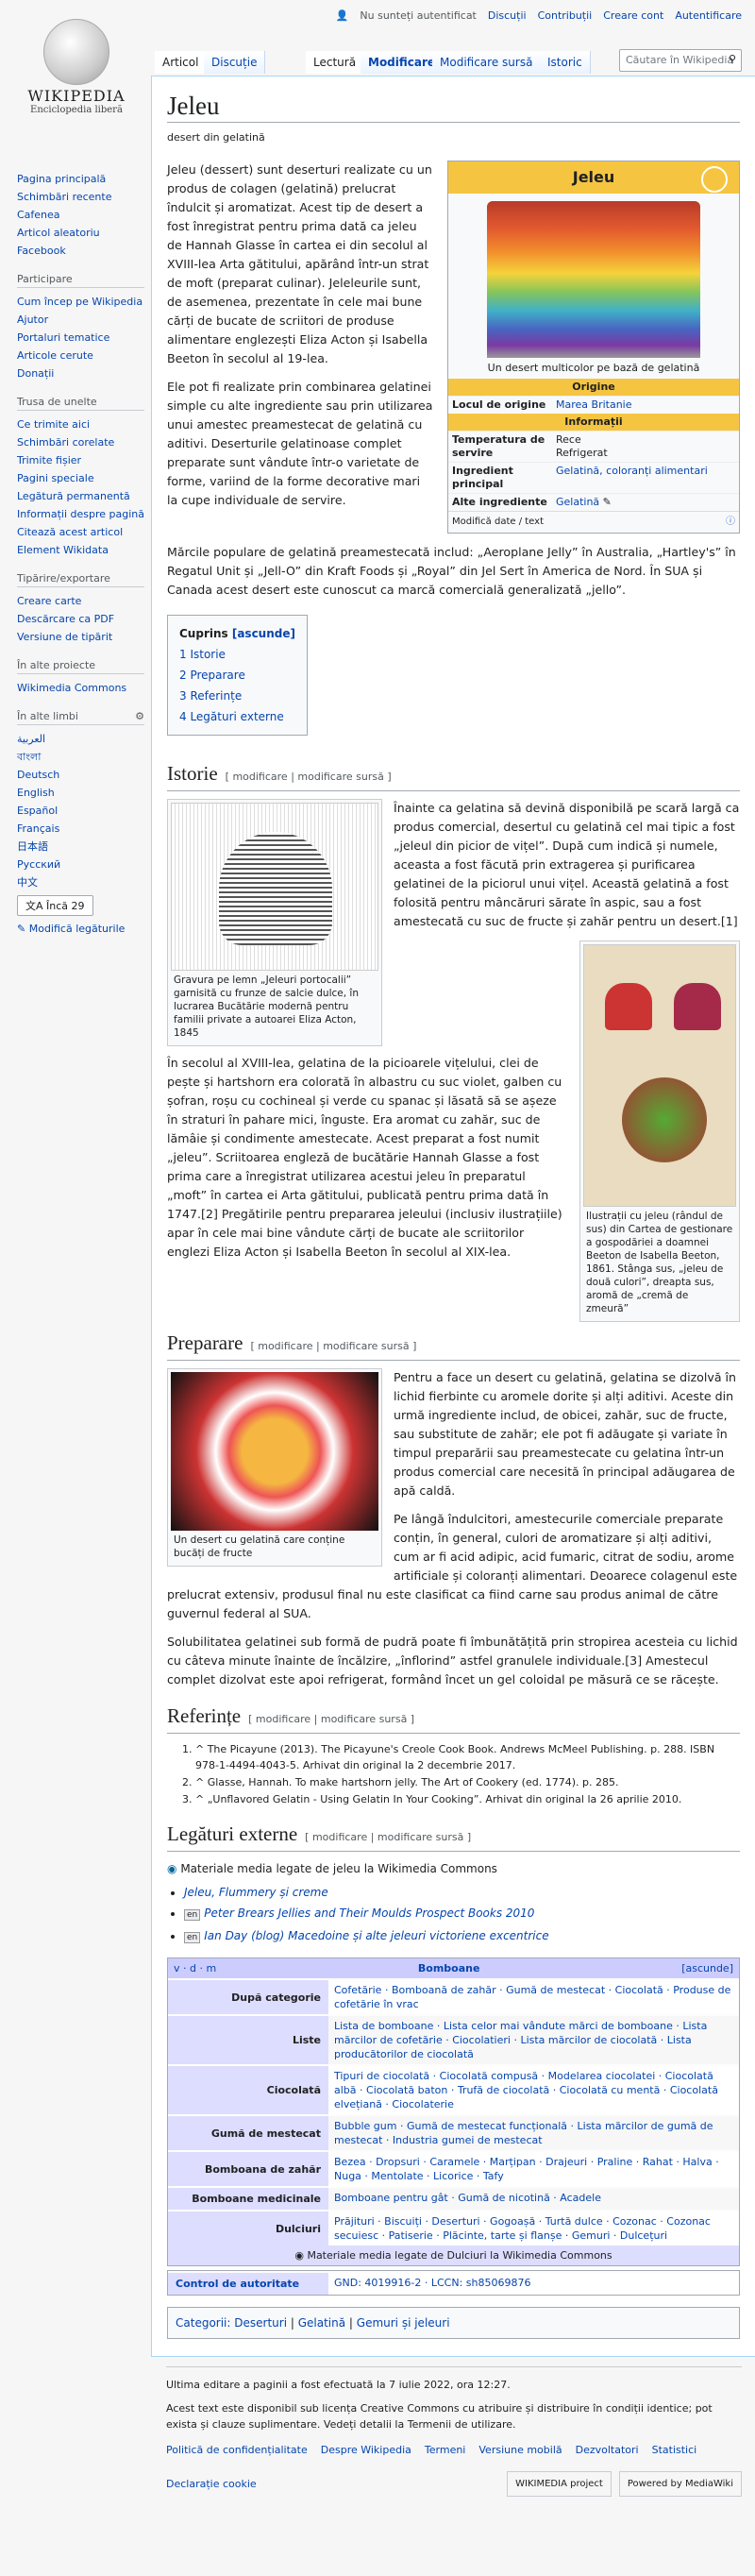  Describe the element at coordinates (84, 215) in the screenshot. I see `sidebar-item-main-2: Cafenea` at that location.